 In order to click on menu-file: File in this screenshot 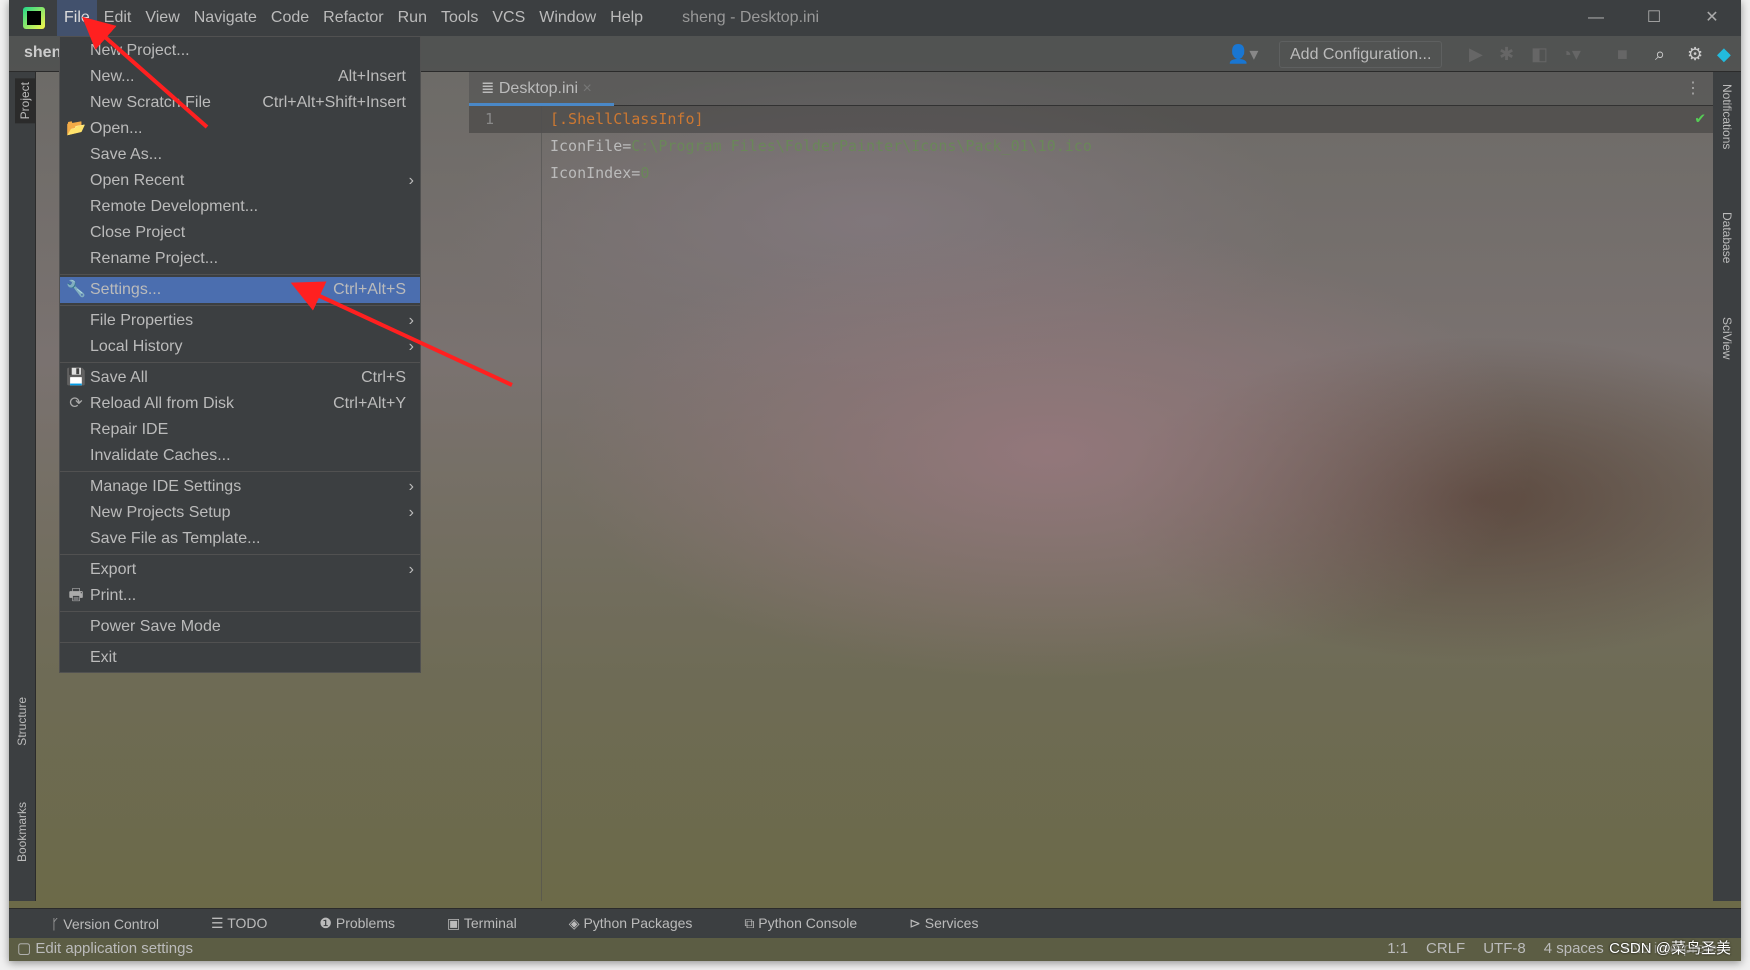, I will do `click(77, 18)`.